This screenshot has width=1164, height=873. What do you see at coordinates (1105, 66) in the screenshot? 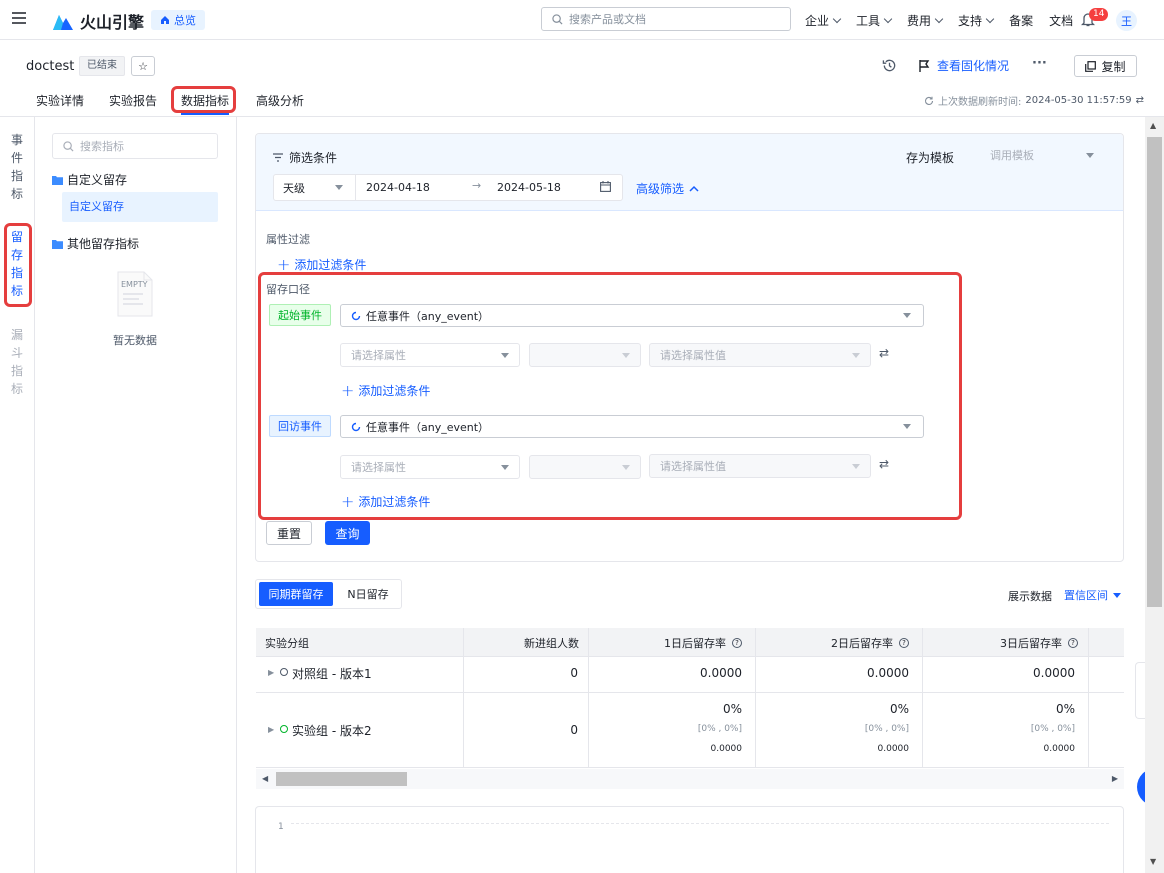
I see `copy-button: 复制` at bounding box center [1105, 66].